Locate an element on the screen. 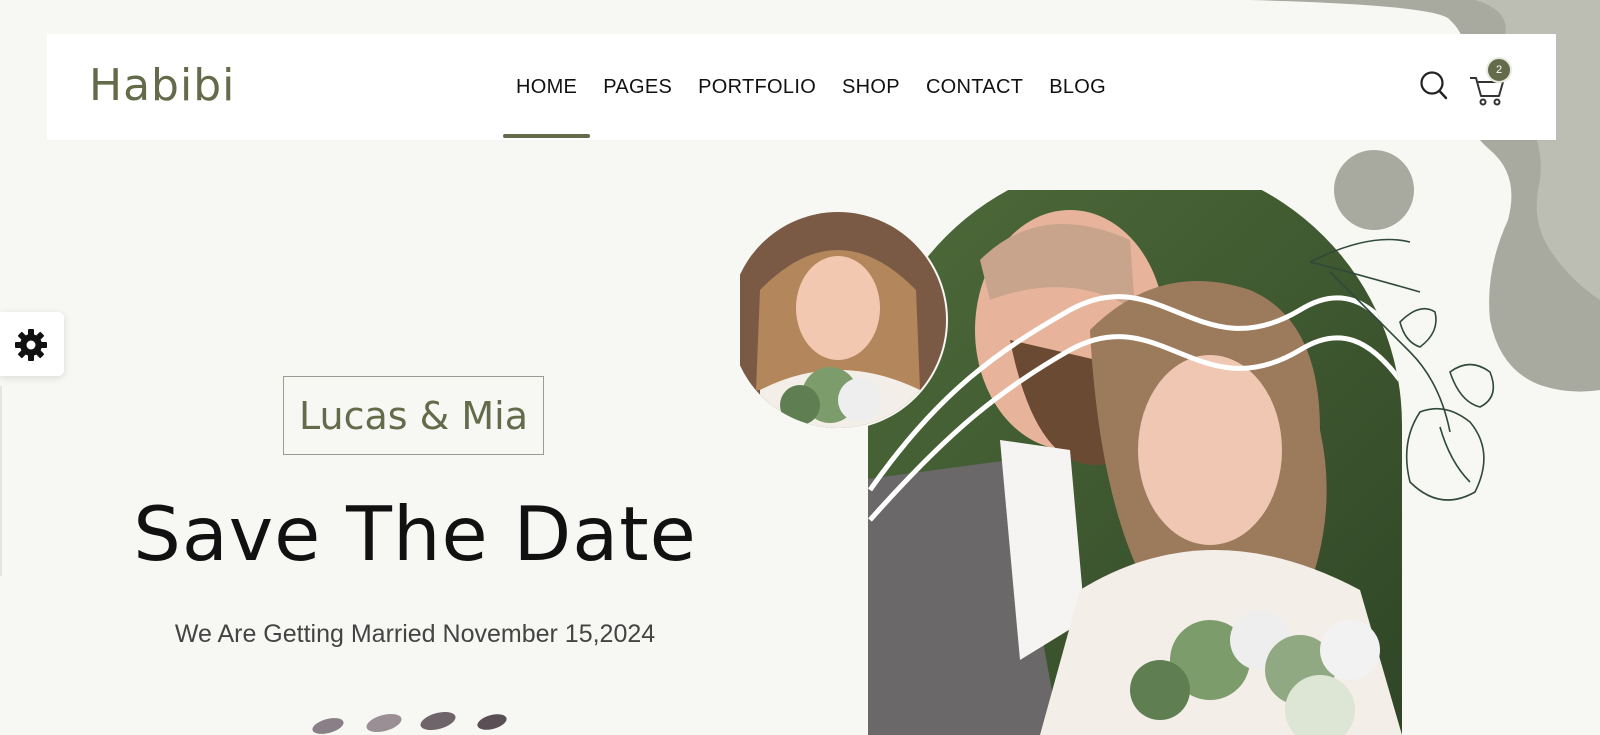  couple-names-box: Lucas & Mia is located at coordinates (413, 415).